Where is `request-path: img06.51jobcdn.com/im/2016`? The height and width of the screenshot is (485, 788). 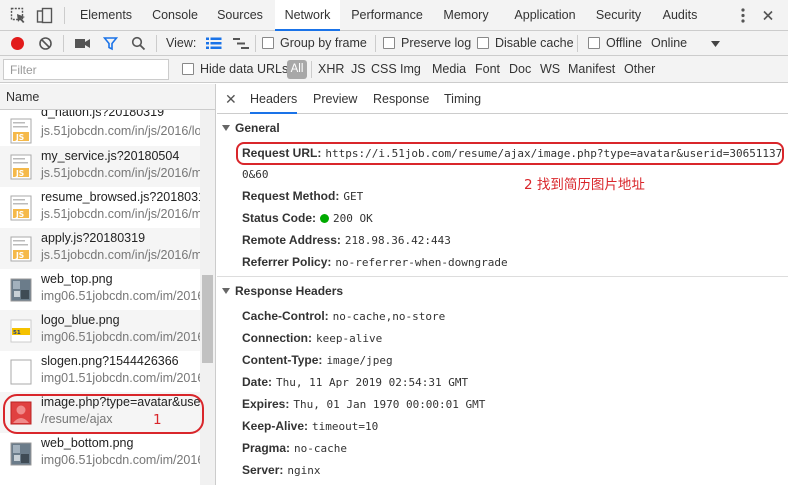
request-path: img06.51jobcdn.com/im/2016 is located at coordinates (120, 296).